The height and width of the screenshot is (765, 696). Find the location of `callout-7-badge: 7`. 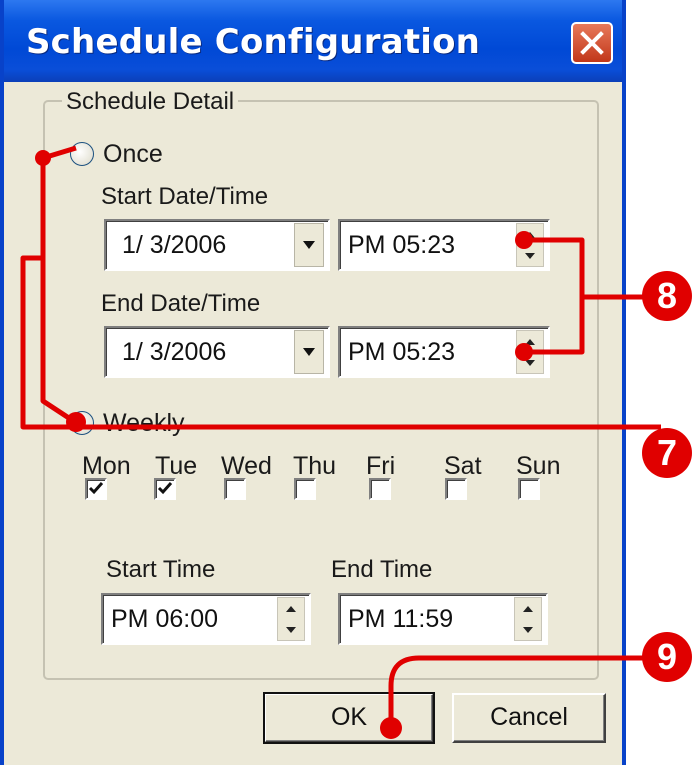

callout-7-badge: 7 is located at coordinates (667, 453).